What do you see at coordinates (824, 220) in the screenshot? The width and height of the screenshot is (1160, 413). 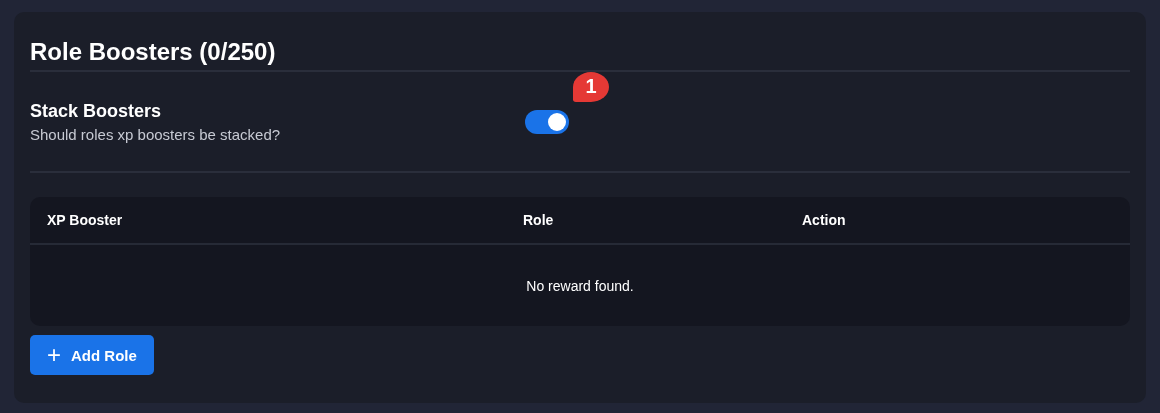 I see `column-header: Action` at bounding box center [824, 220].